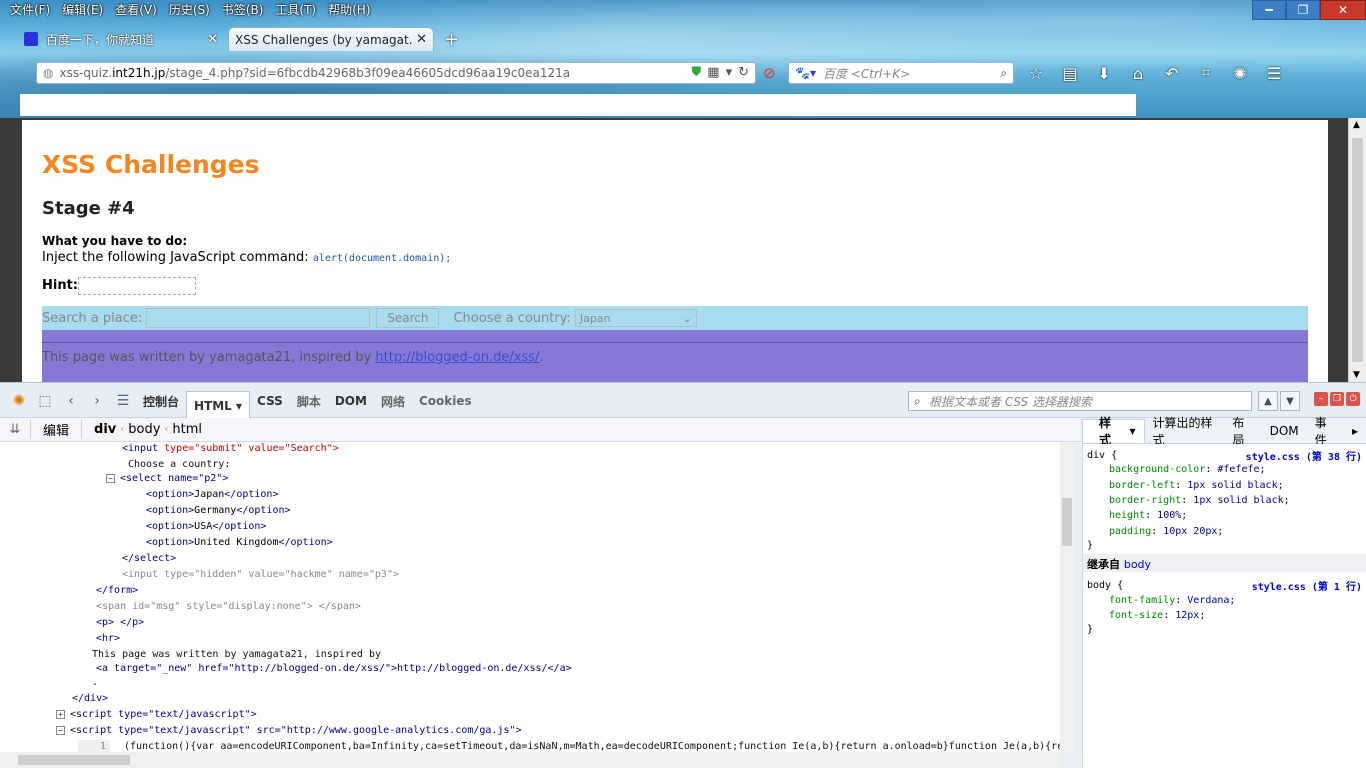 The width and height of the screenshot is (1366, 768). I want to click on search-next-icon: ▼, so click(1290, 401).